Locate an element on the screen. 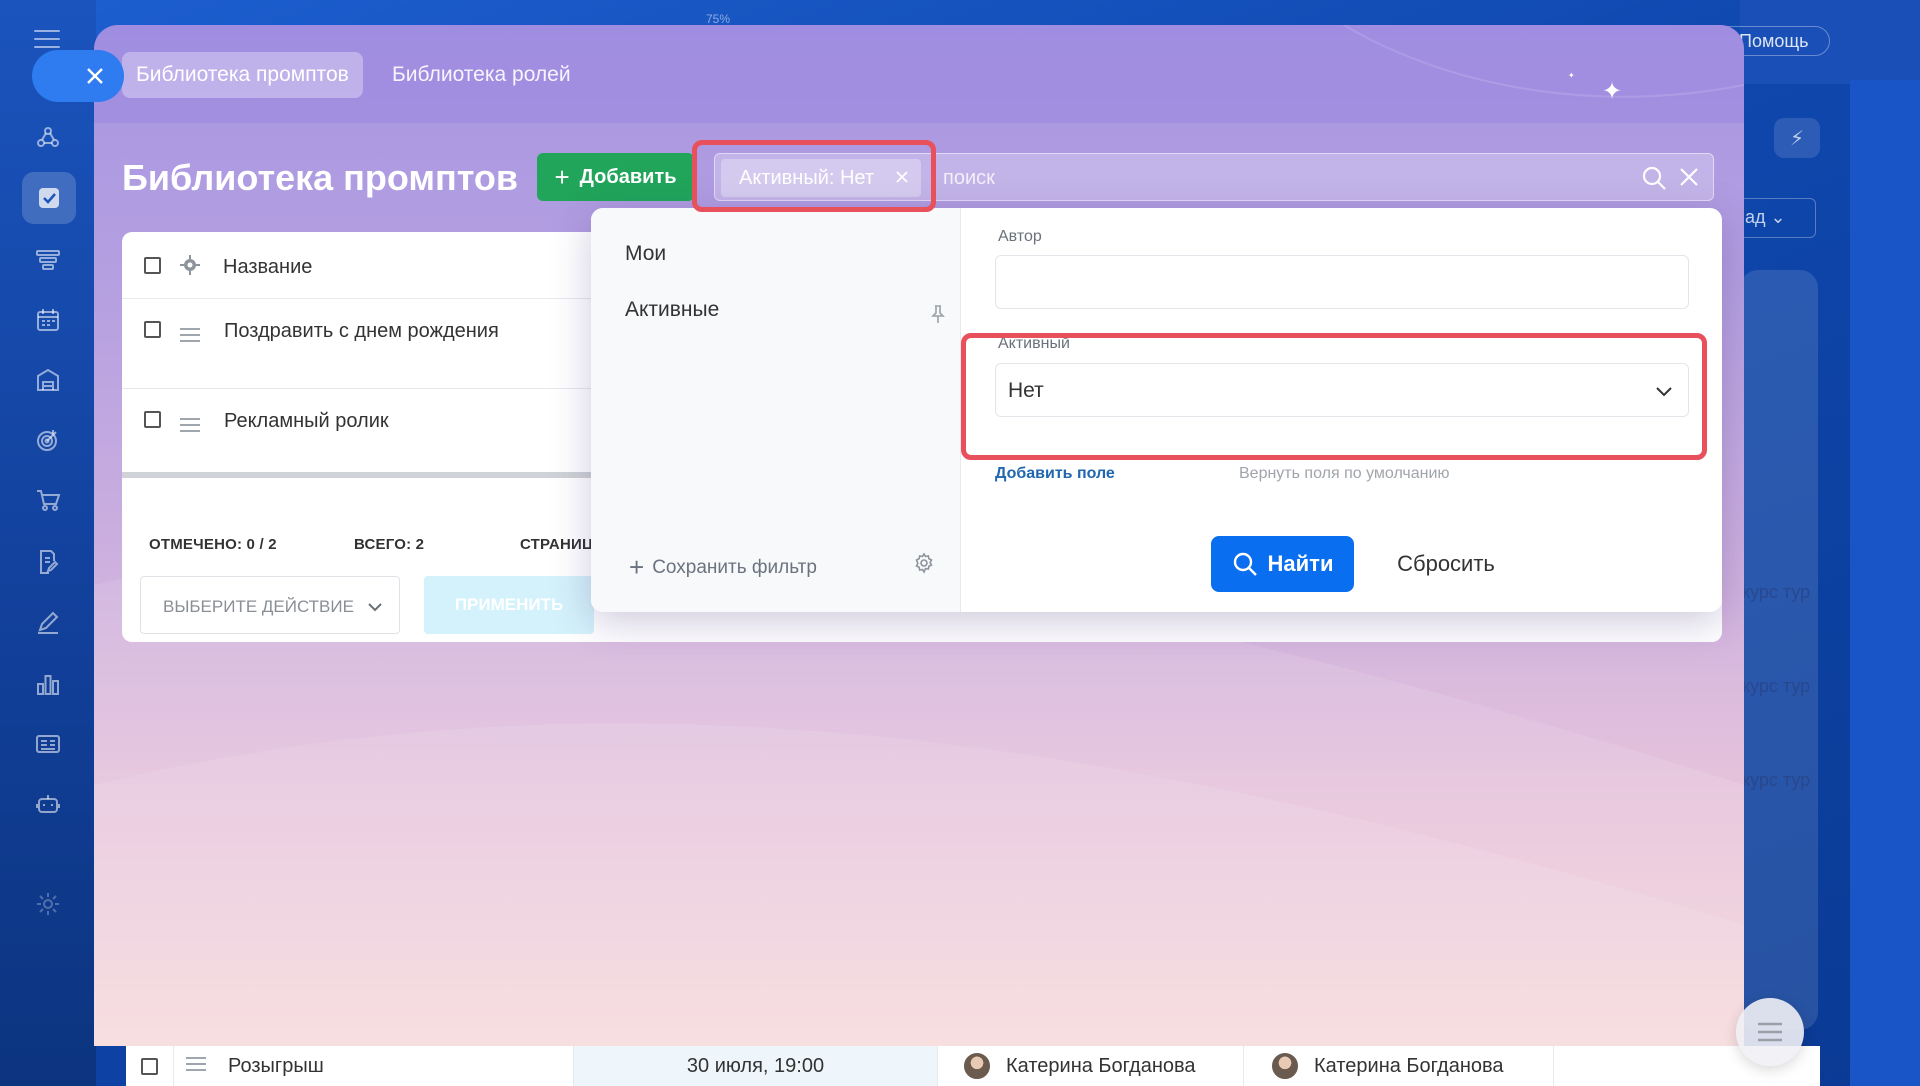 This screenshot has height=1086, width=1920. left-navigation-rail is located at coordinates (48, 543).